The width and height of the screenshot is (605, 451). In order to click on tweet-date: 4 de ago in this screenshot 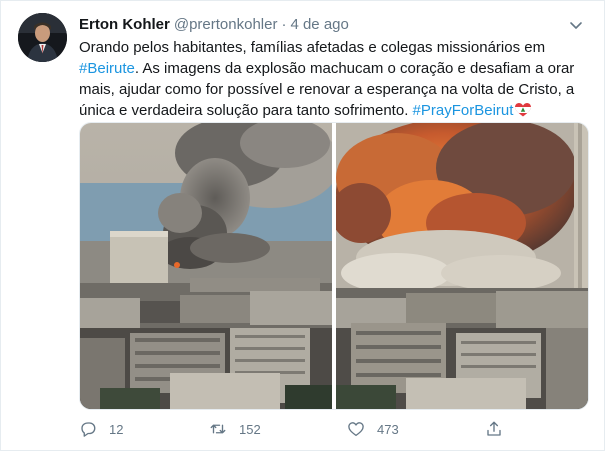, I will do `click(319, 24)`.